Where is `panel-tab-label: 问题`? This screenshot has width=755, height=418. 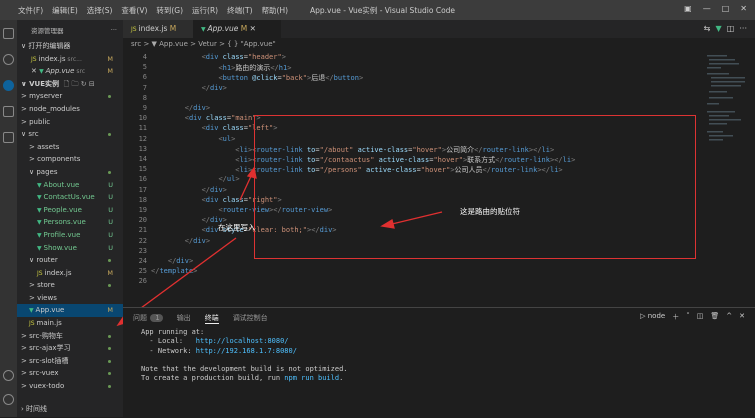
panel-tab-label: 问题 is located at coordinates (140, 318).